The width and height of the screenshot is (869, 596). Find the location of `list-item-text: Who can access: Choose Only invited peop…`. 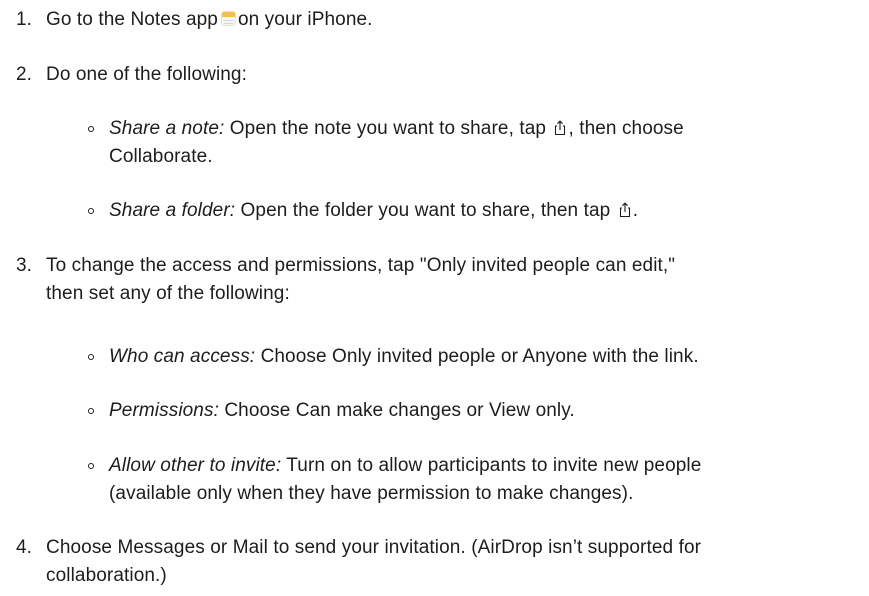

list-item-text: Who can access: Choose Only invited peop… is located at coordinates (484, 357).